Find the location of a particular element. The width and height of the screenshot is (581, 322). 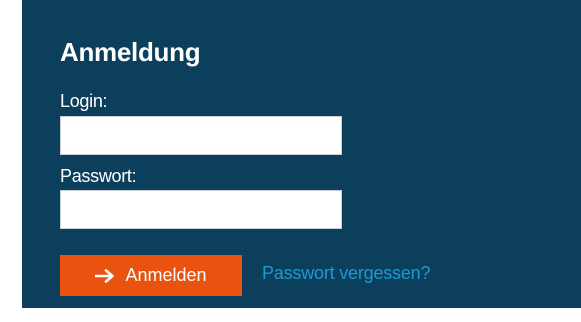

login-submit-button: Anmelden is located at coordinates (151, 275).